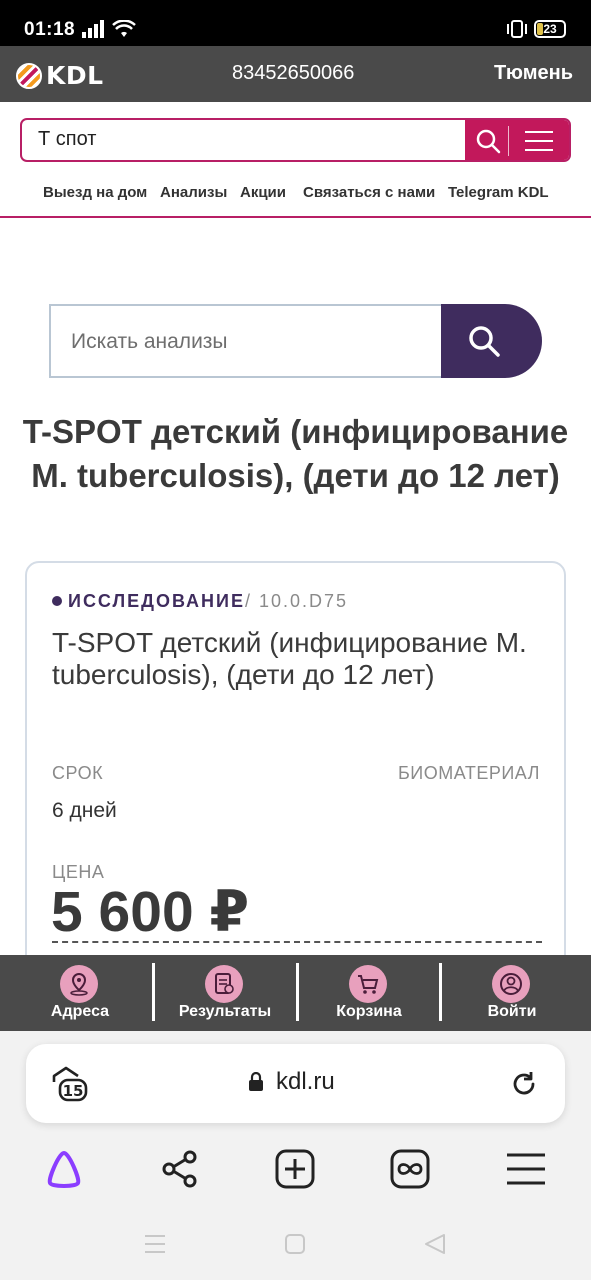  What do you see at coordinates (533, 73) in the screenshot?
I see `city-selector: Тюмень` at bounding box center [533, 73].